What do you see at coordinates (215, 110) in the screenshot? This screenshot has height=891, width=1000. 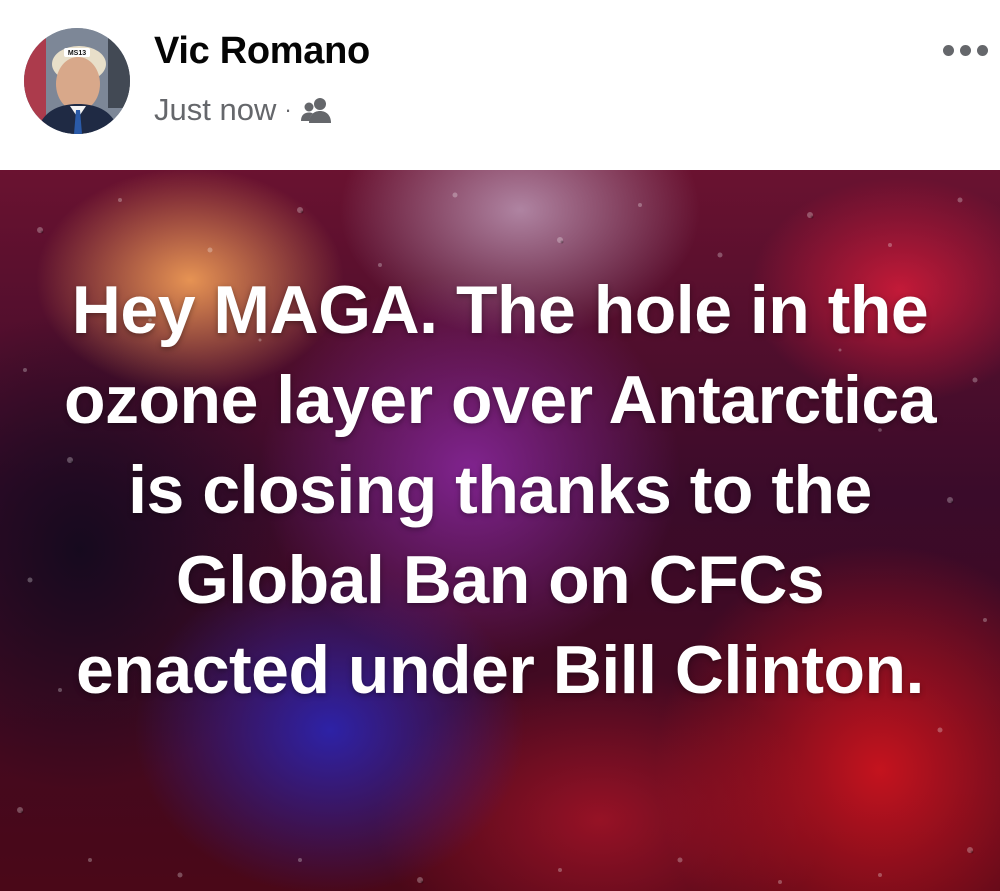 I see `post-timestamp: Just now` at bounding box center [215, 110].